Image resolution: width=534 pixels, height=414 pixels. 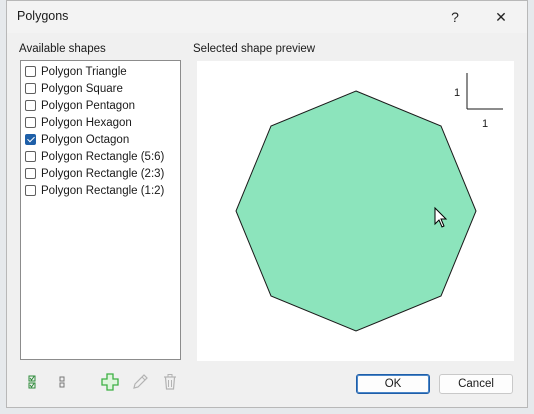 I want to click on edit-icon, so click(x=140, y=382).